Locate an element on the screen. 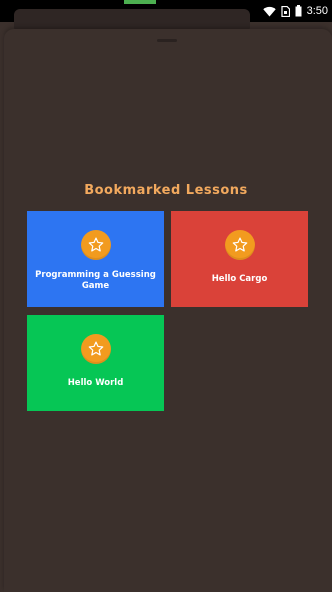 This screenshot has width=332, height=592. lesson-card: Programming a Guessing Game is located at coordinates (95, 259).